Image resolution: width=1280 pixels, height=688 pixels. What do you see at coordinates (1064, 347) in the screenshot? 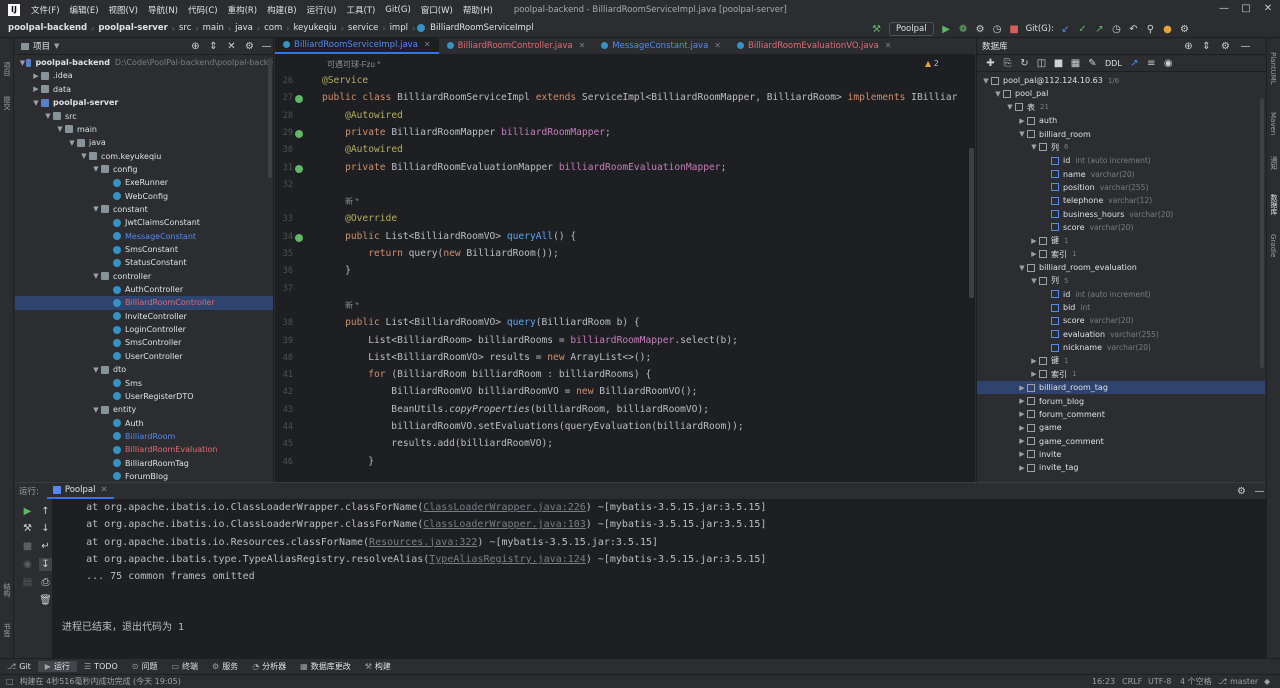
I see `db-tree-item: nickname varchar(20)` at bounding box center [1064, 347].